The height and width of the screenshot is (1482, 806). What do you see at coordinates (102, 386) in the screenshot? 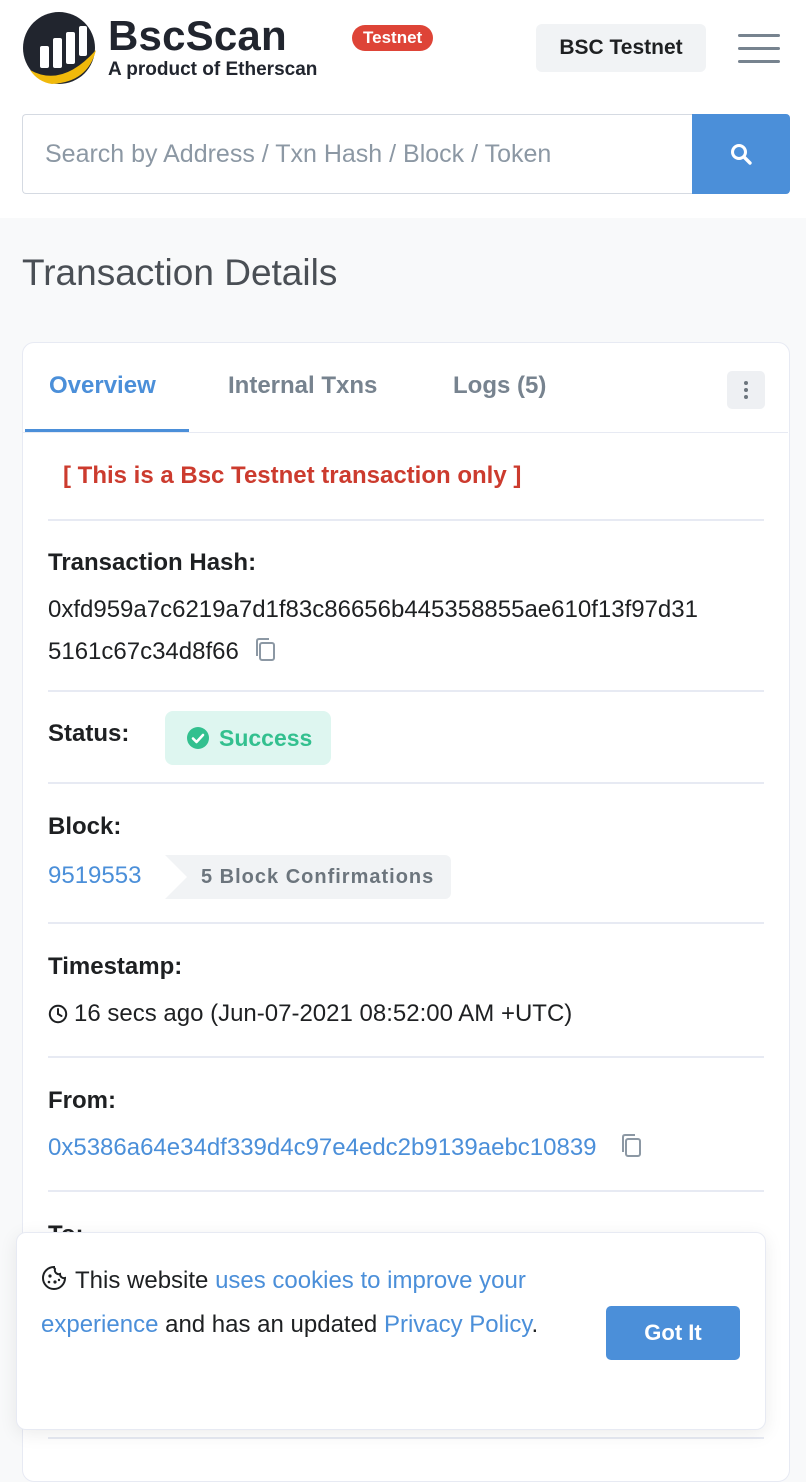
I see `tab-overview: Overview` at bounding box center [102, 386].